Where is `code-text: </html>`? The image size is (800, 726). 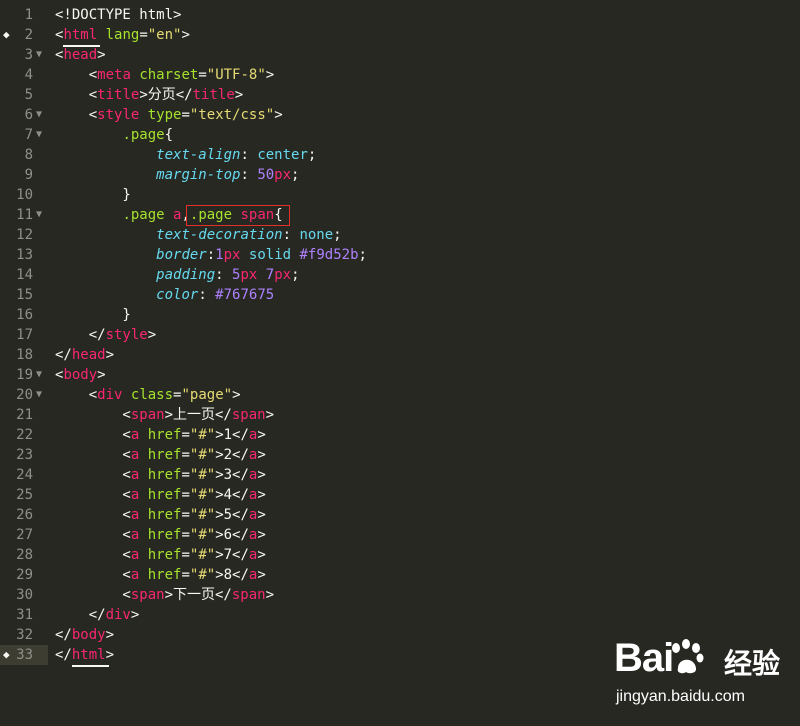 code-text: </html> is located at coordinates (84, 655).